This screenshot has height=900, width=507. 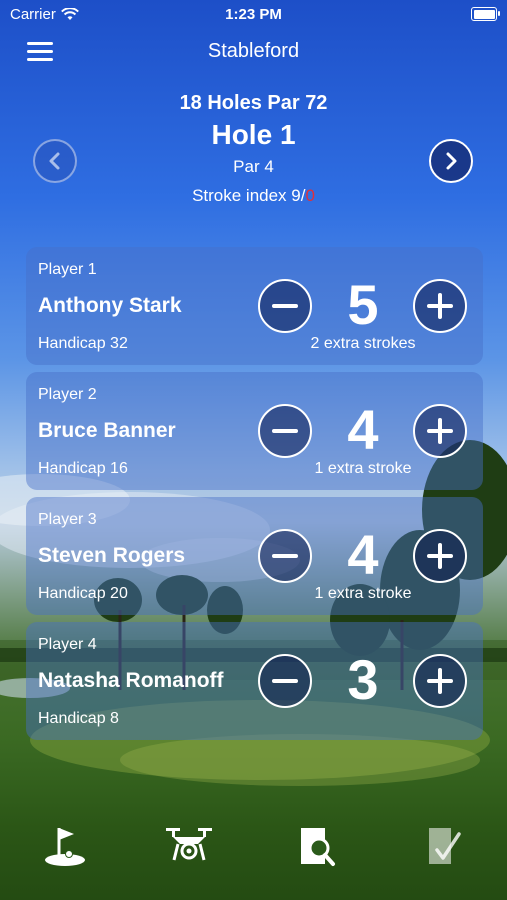 I want to click on extra-strokes: 2 extra strokes, so click(x=363, y=343).